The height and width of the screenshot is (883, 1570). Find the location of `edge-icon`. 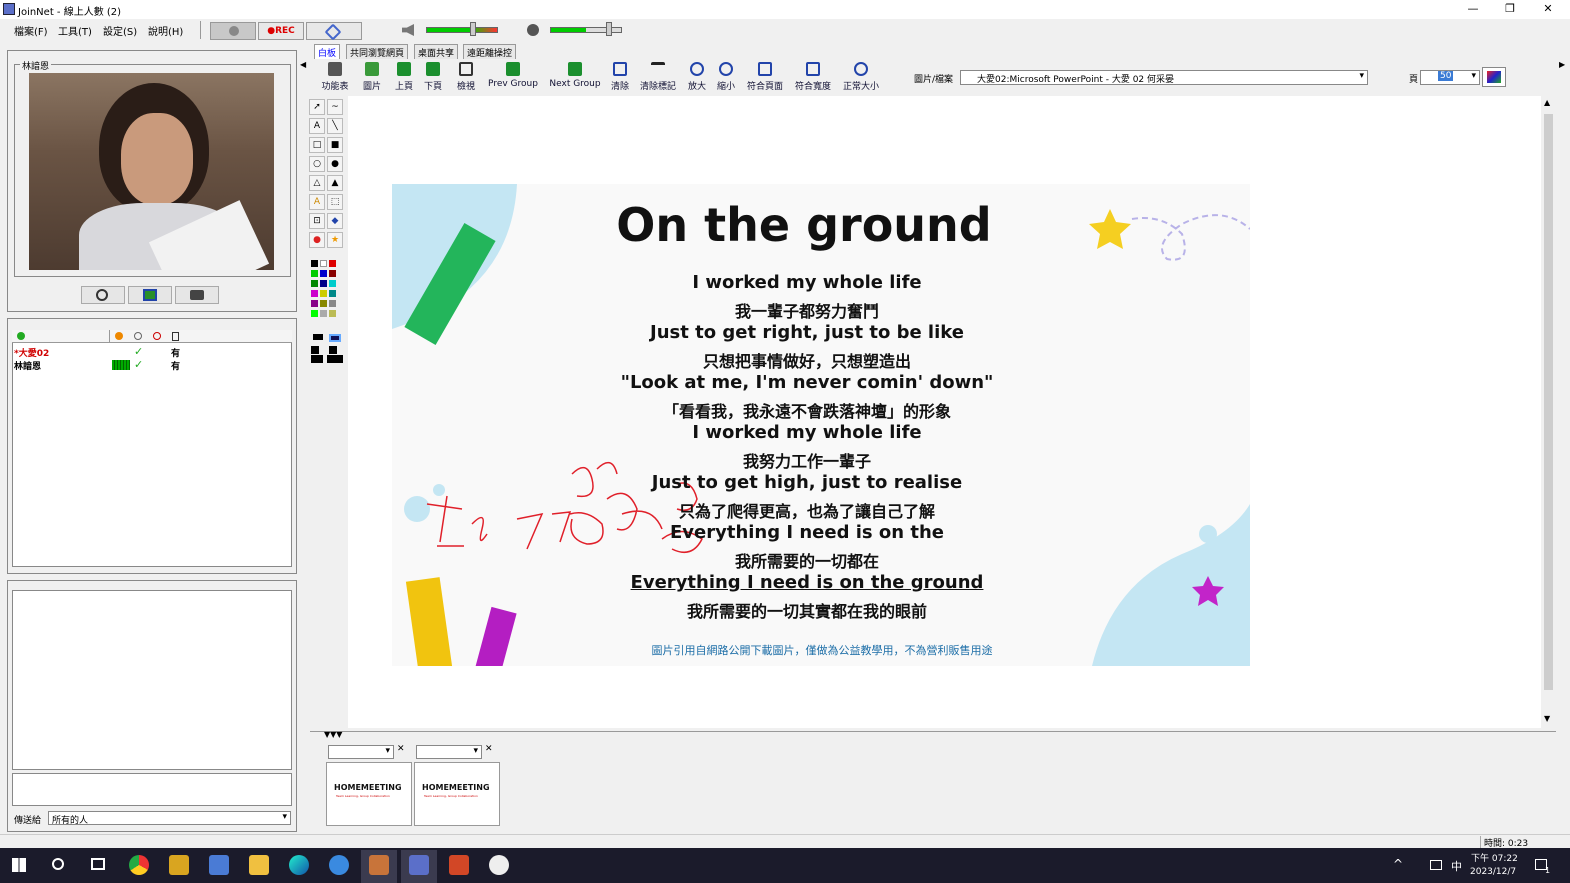

edge-icon is located at coordinates (299, 865).